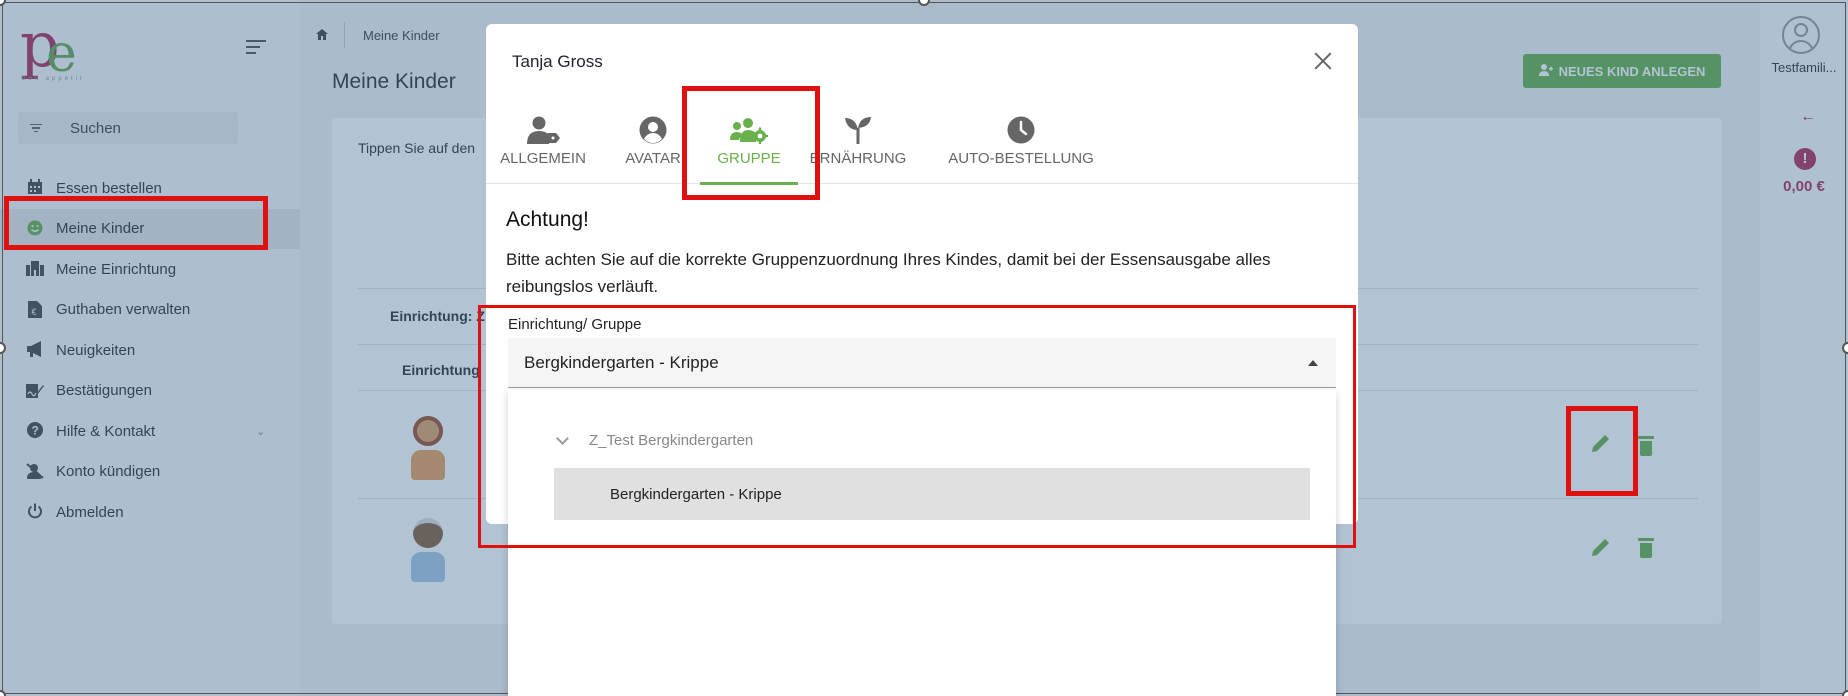 The image size is (1848, 696). What do you see at coordinates (751, 143) in the screenshot?
I see `highlight-gruppe-tab` at bounding box center [751, 143].